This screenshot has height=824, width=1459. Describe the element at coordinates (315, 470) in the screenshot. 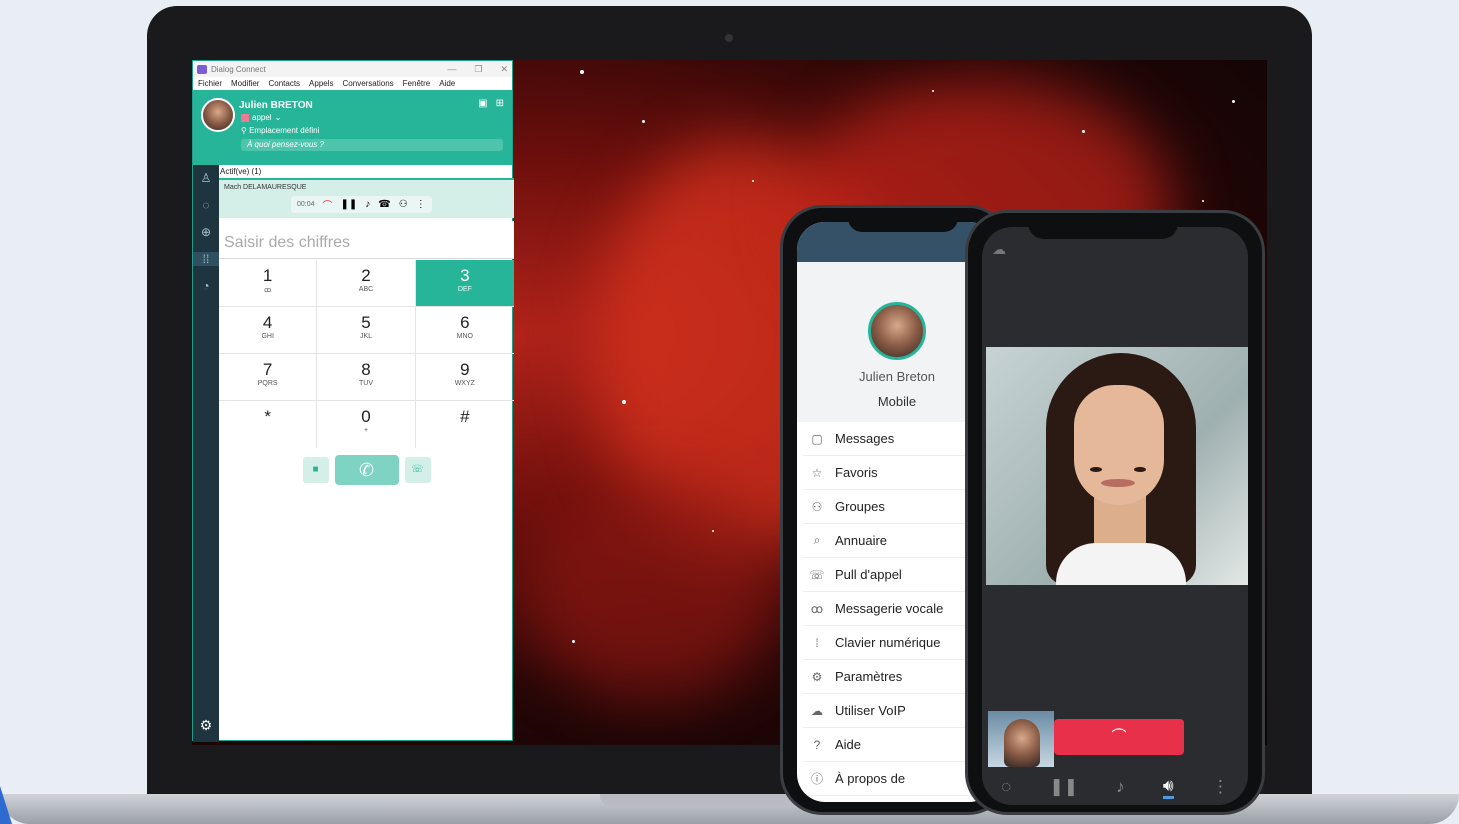

I see `video-call-button: ■` at that location.